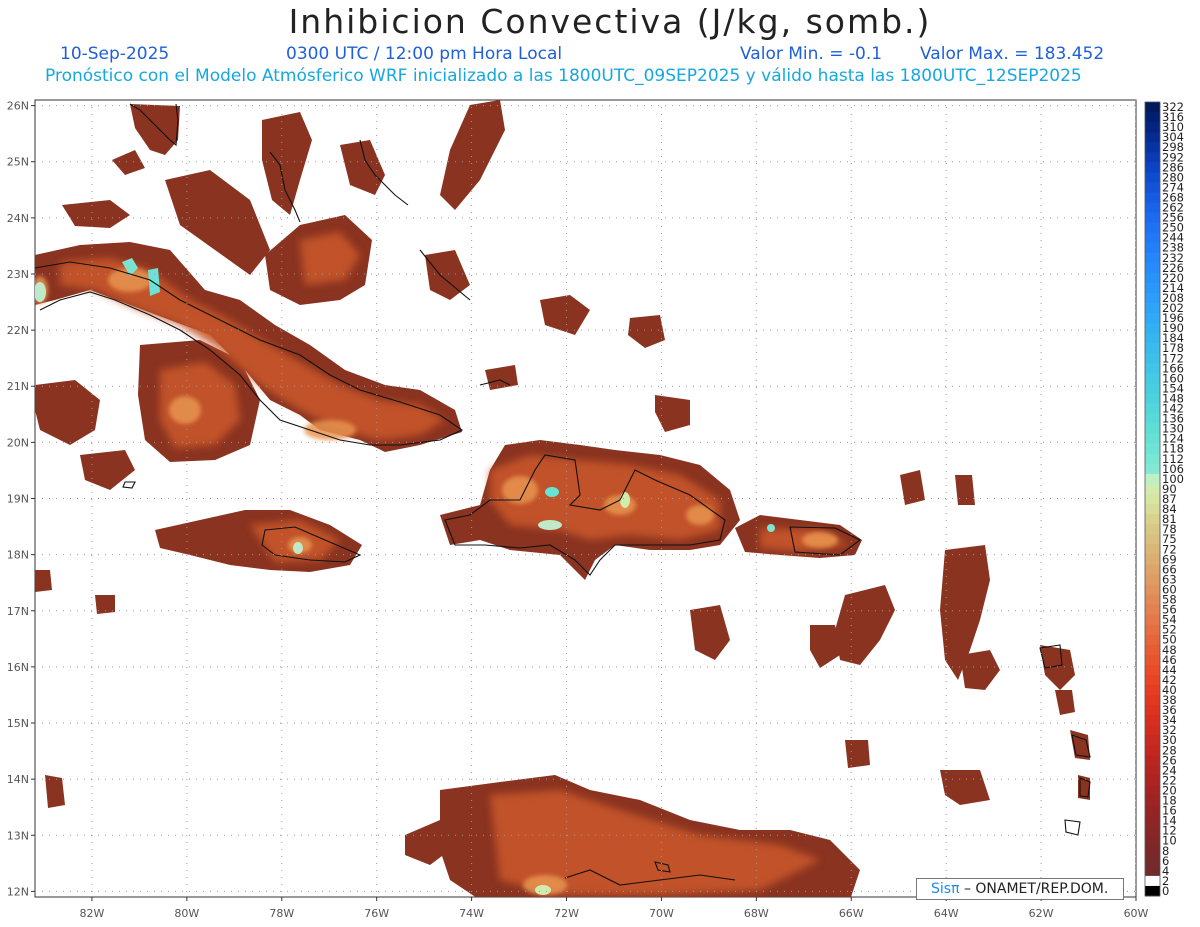 The width and height of the screenshot is (1200, 927). What do you see at coordinates (614, 908) in the screenshot?
I see `longitude-axis: 82W 80W 78W 76W 74W 72W 70W 68W 66W 64W 62W 60W` at bounding box center [614, 908].